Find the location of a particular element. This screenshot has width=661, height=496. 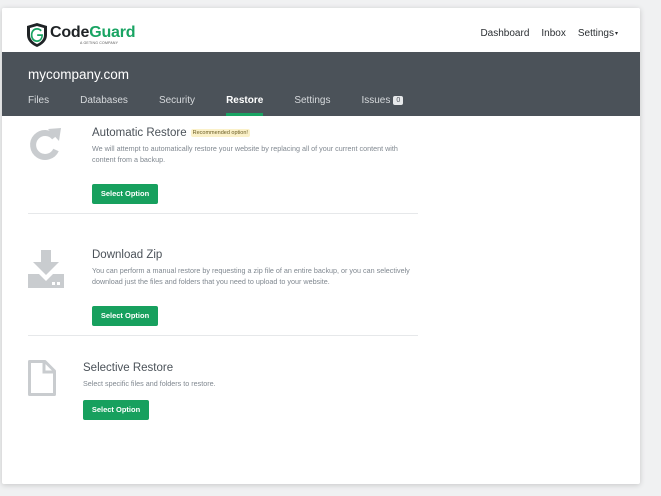

tab-security: Security is located at coordinates (177, 105).